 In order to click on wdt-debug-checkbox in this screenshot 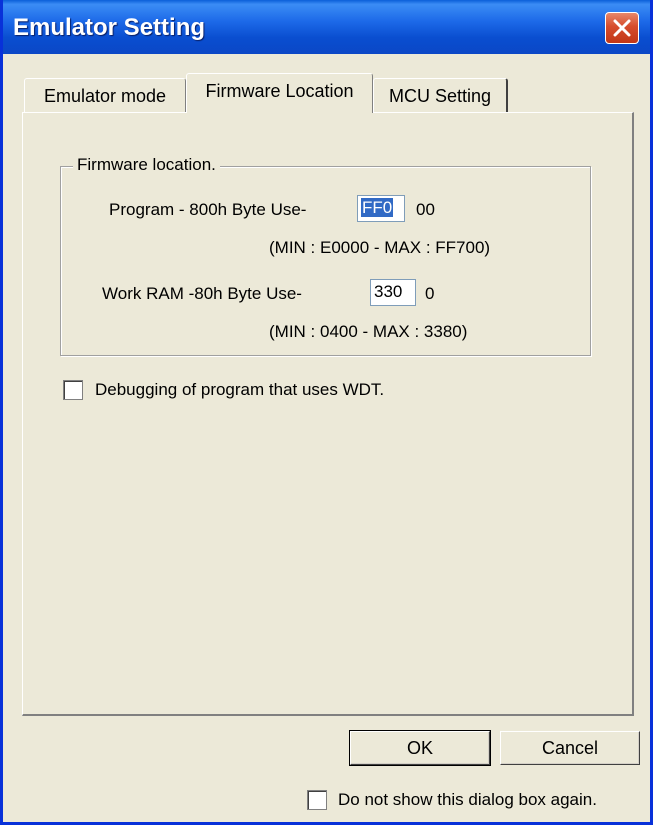, I will do `click(73, 390)`.